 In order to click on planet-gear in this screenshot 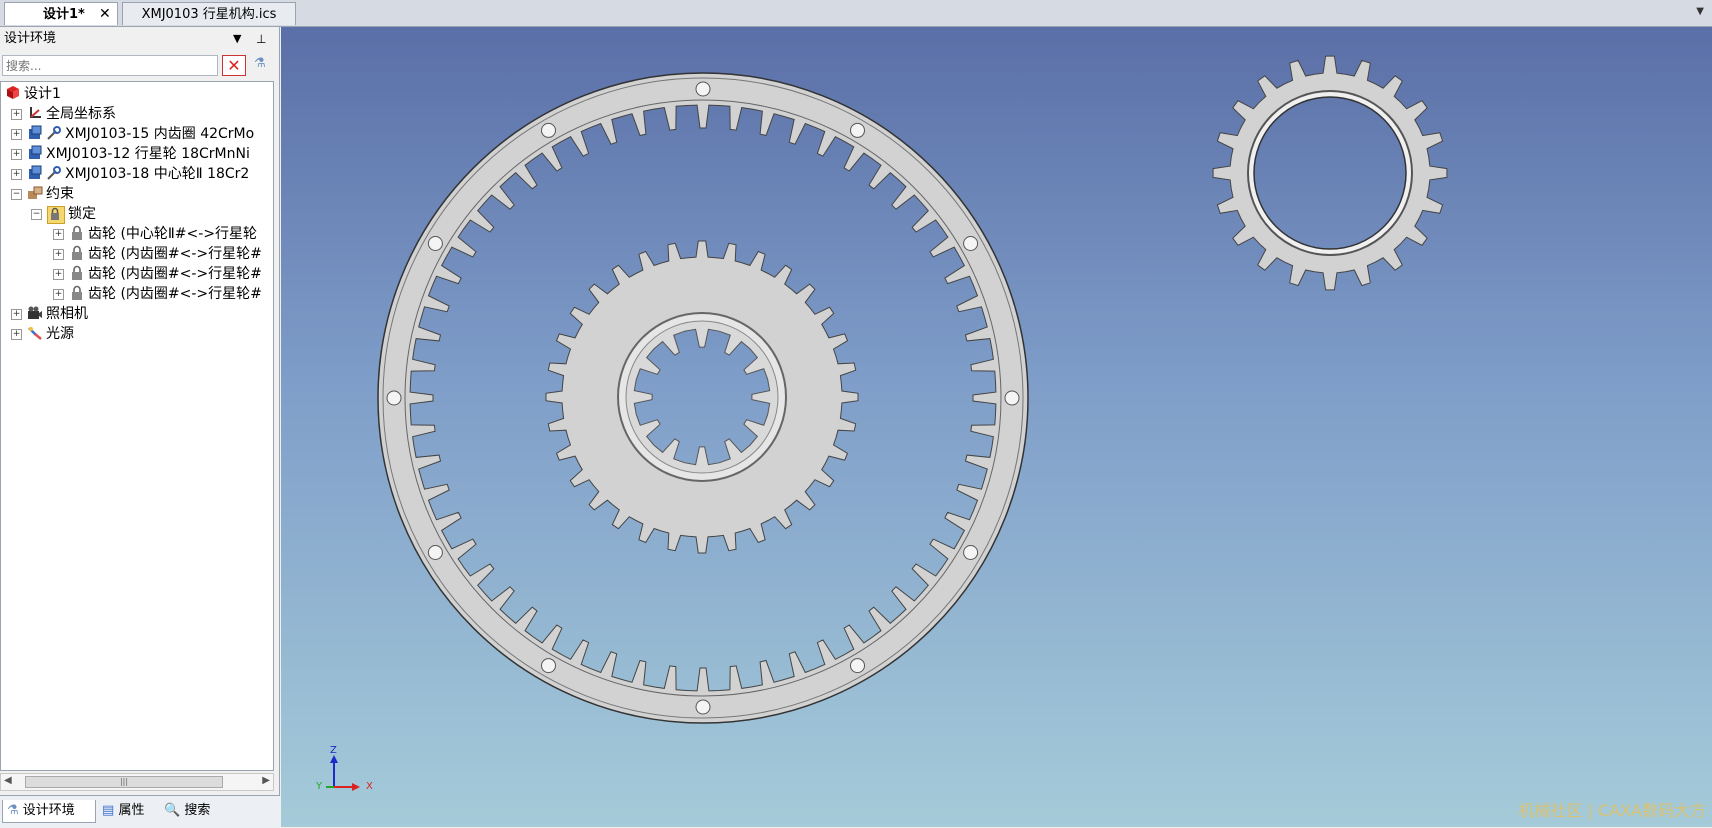, I will do `click(1330, 173)`.